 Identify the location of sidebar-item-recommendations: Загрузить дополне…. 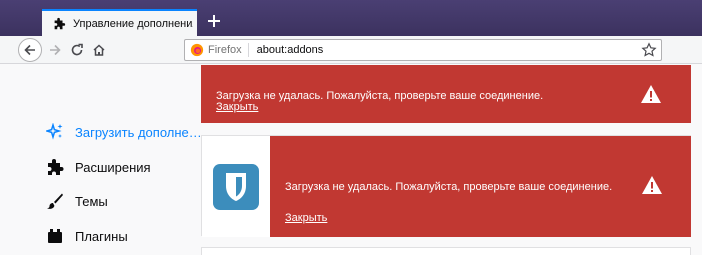
(124, 132).